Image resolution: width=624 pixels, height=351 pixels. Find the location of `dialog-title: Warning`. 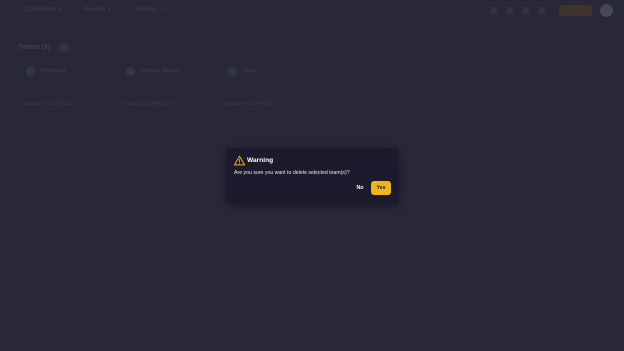

dialog-title: Warning is located at coordinates (260, 160).